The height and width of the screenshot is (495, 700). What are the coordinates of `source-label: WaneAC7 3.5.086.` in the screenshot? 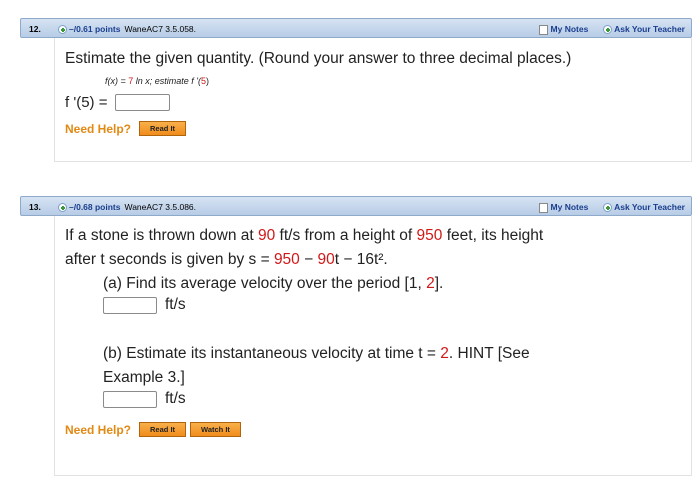 It's located at (160, 207).